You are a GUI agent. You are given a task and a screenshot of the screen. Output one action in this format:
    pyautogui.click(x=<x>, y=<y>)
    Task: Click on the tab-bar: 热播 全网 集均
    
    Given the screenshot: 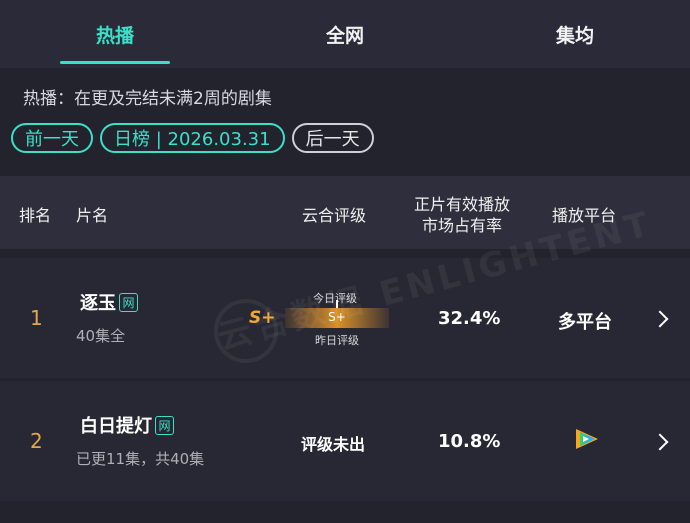 What is the action you would take?
    pyautogui.click(x=345, y=34)
    